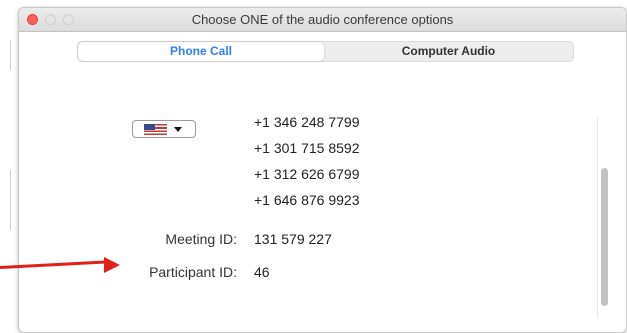  Describe the element at coordinates (307, 148) in the screenshot. I see `phone-number: +1 301 715 8592` at that location.